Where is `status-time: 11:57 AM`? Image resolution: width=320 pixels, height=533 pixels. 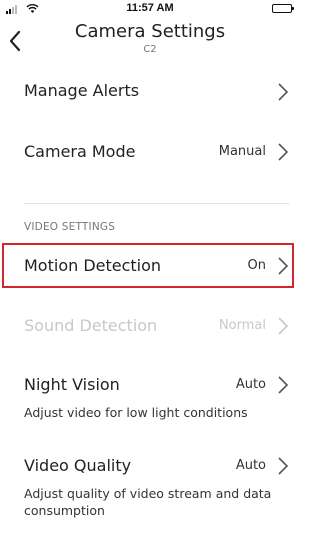
status-time: 11:57 AM is located at coordinates (150, 8).